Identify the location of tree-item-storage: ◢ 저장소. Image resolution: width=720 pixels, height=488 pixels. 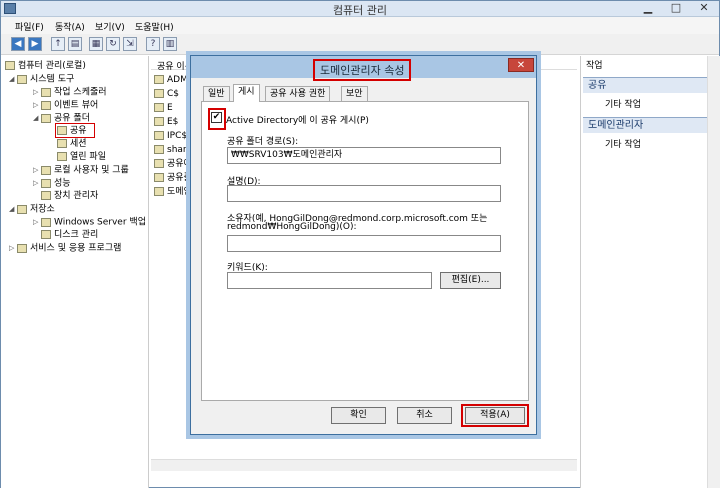
(32, 209).